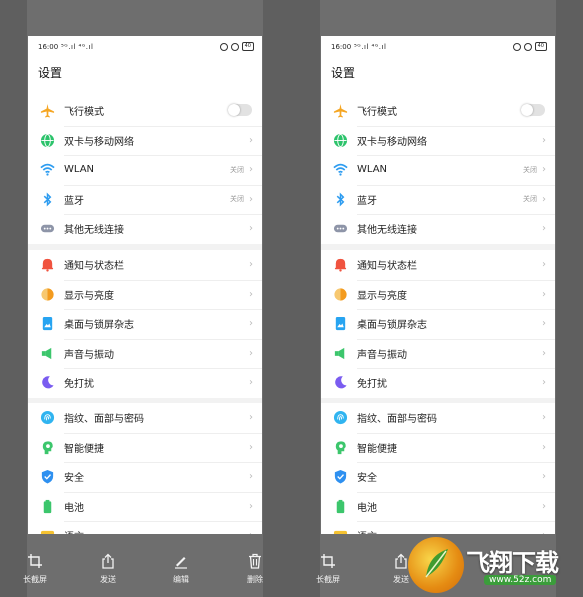  Describe the element at coordinates (108, 561) in the screenshot. I see `share-icon` at that location.